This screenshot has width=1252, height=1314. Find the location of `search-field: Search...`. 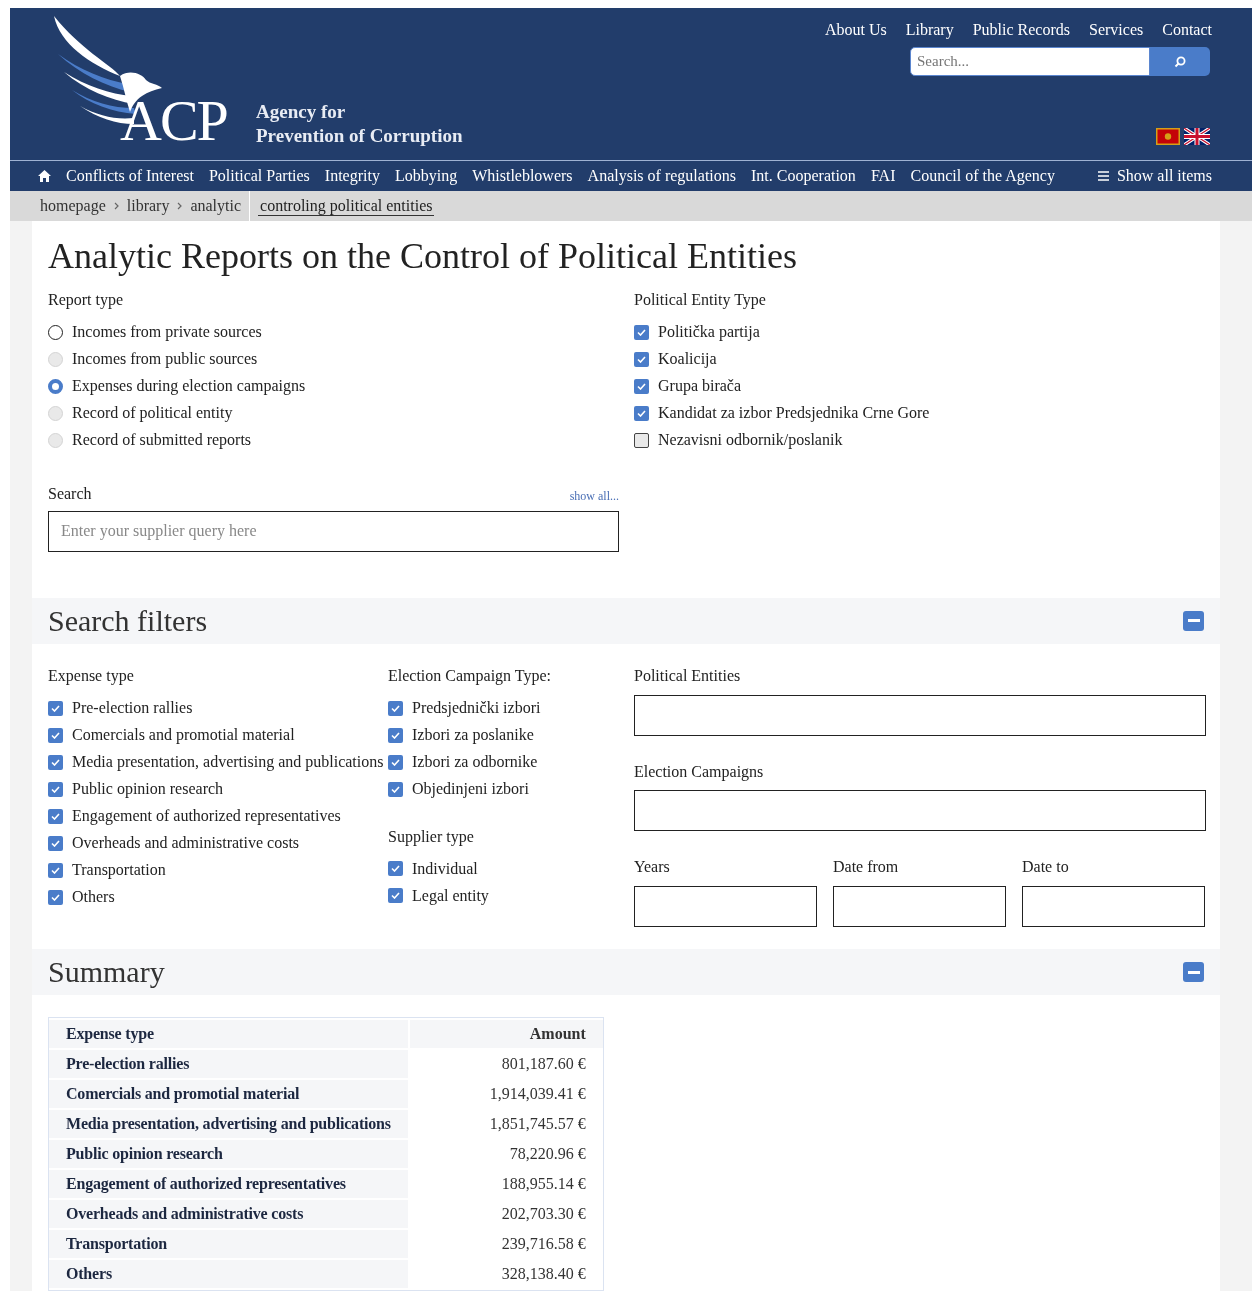

search-field: Search... is located at coordinates (1030, 61).